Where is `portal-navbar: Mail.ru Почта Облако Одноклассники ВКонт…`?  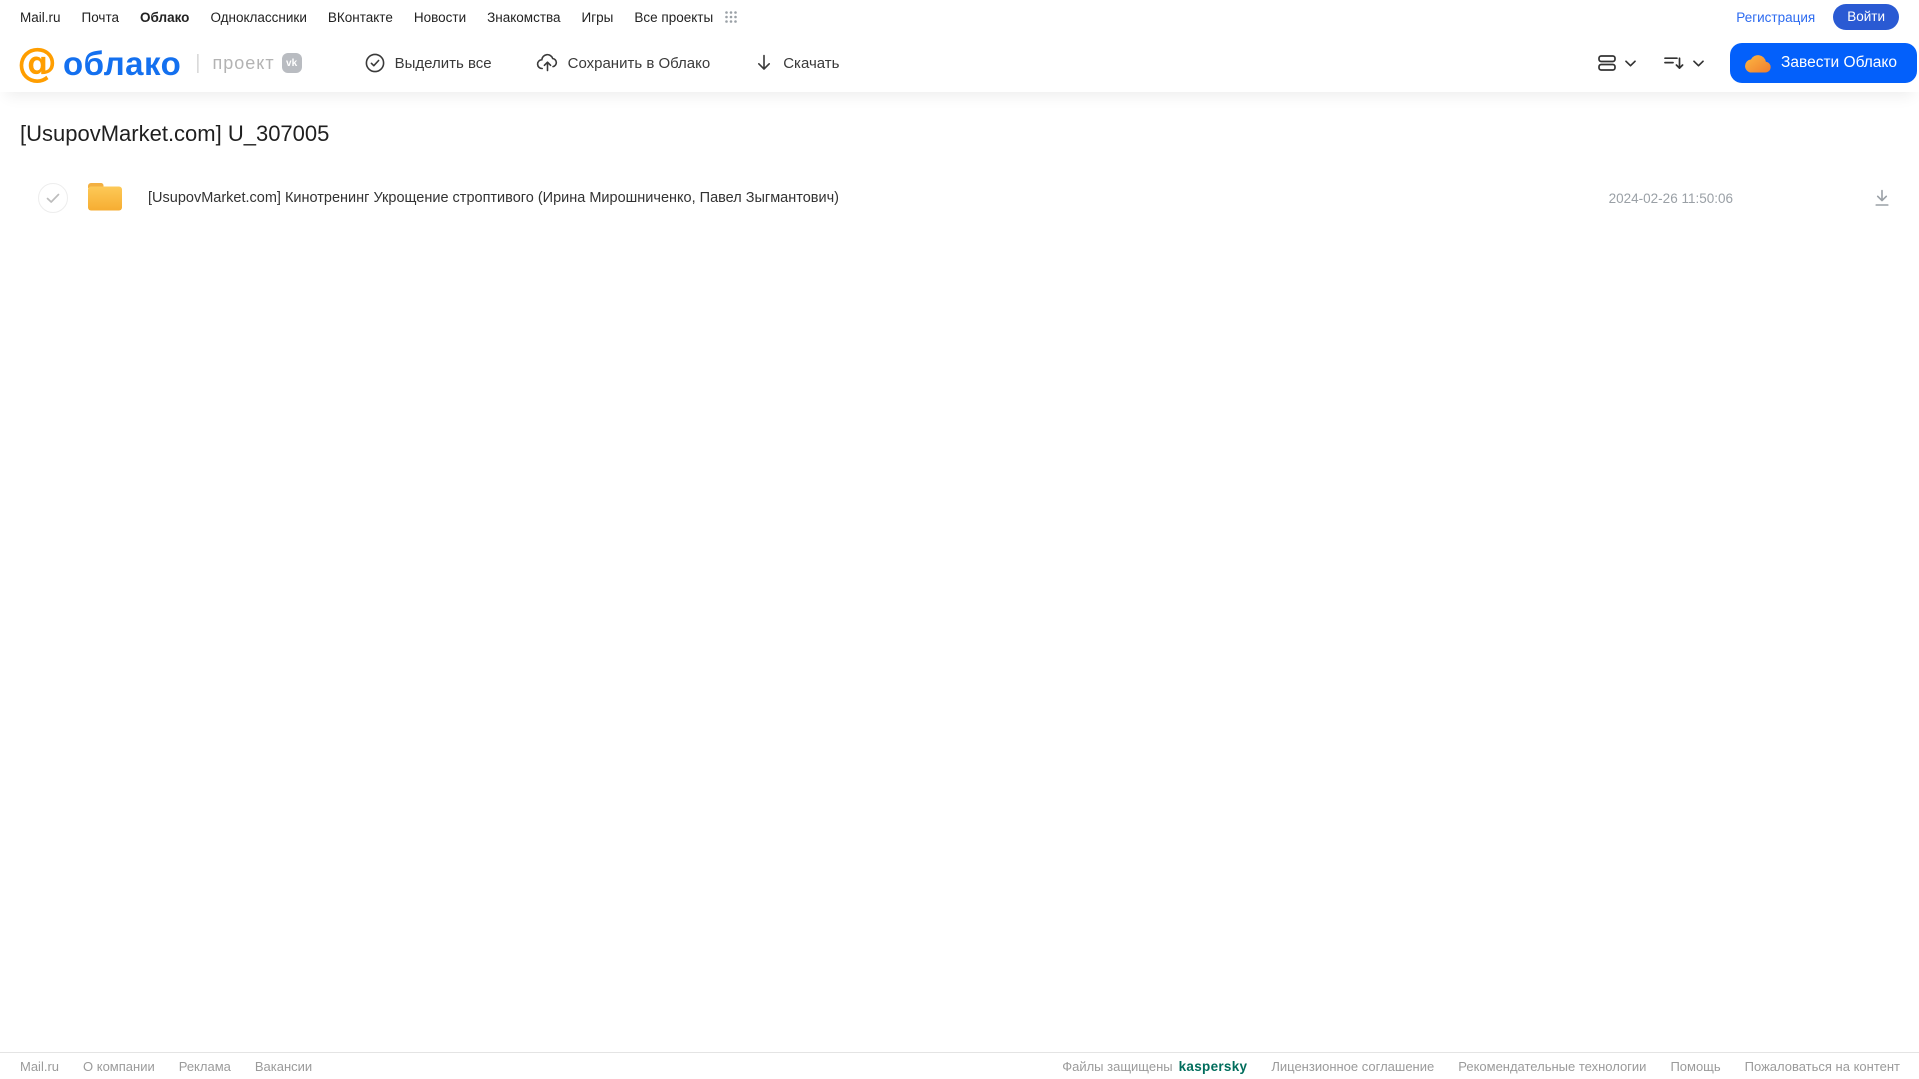 portal-navbar: Mail.ru Почта Облако Одноклассники ВКонт… is located at coordinates (959, 17).